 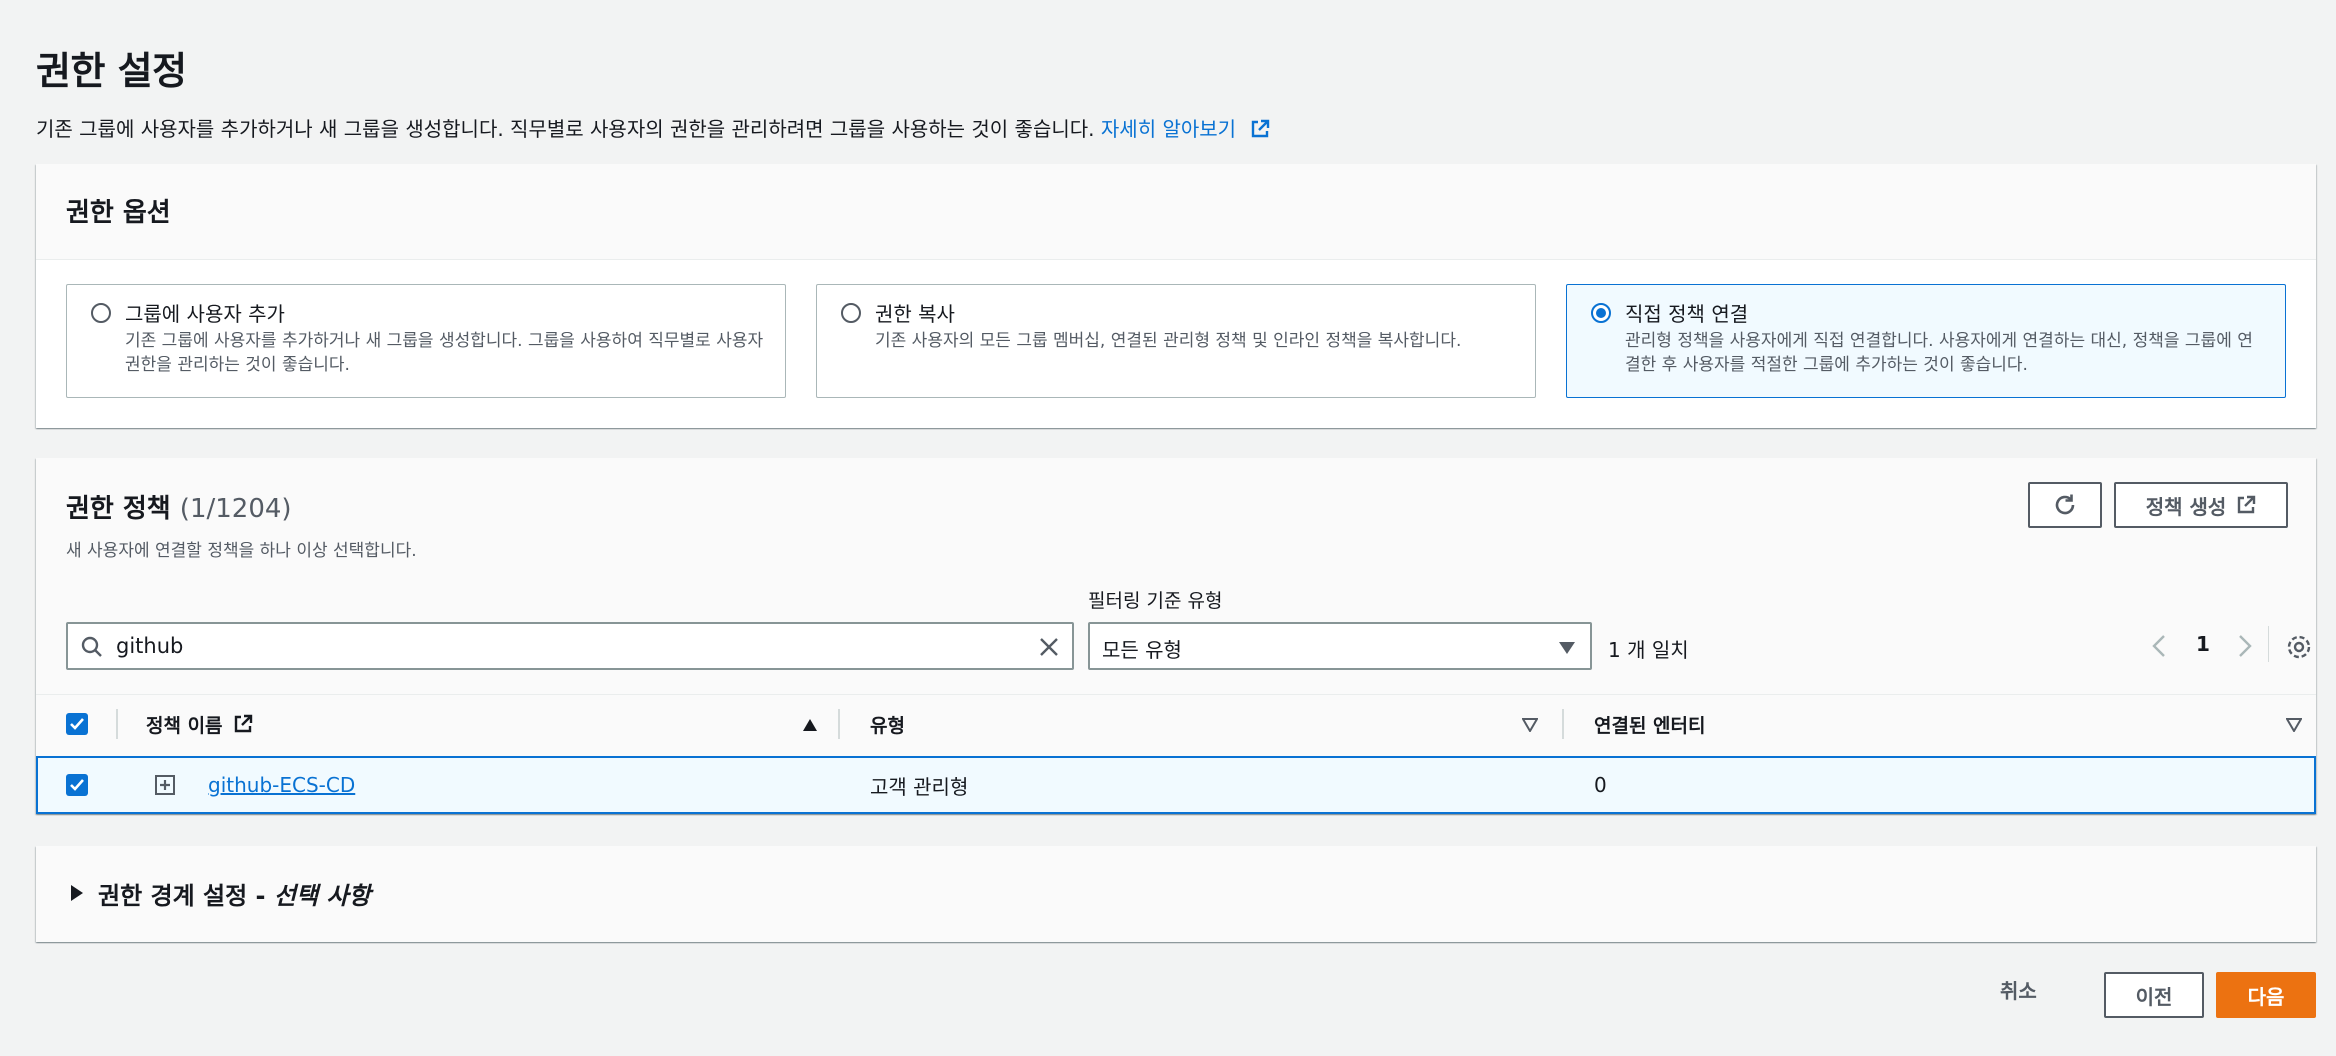 I want to click on policy-name-cell: github-ECS-CD, so click(x=281, y=785).